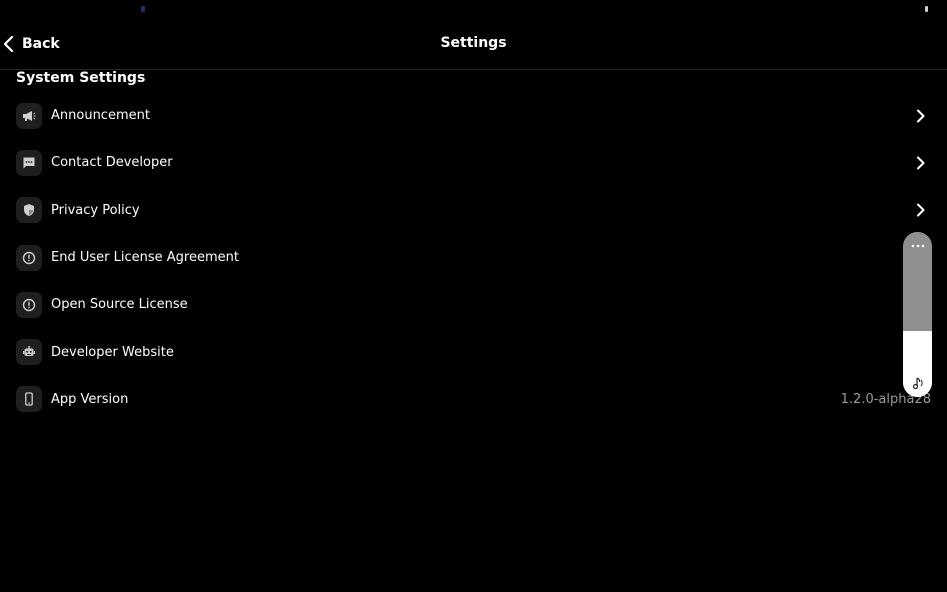 This screenshot has width=947, height=592. I want to click on floating-volume-panel, so click(917, 314).